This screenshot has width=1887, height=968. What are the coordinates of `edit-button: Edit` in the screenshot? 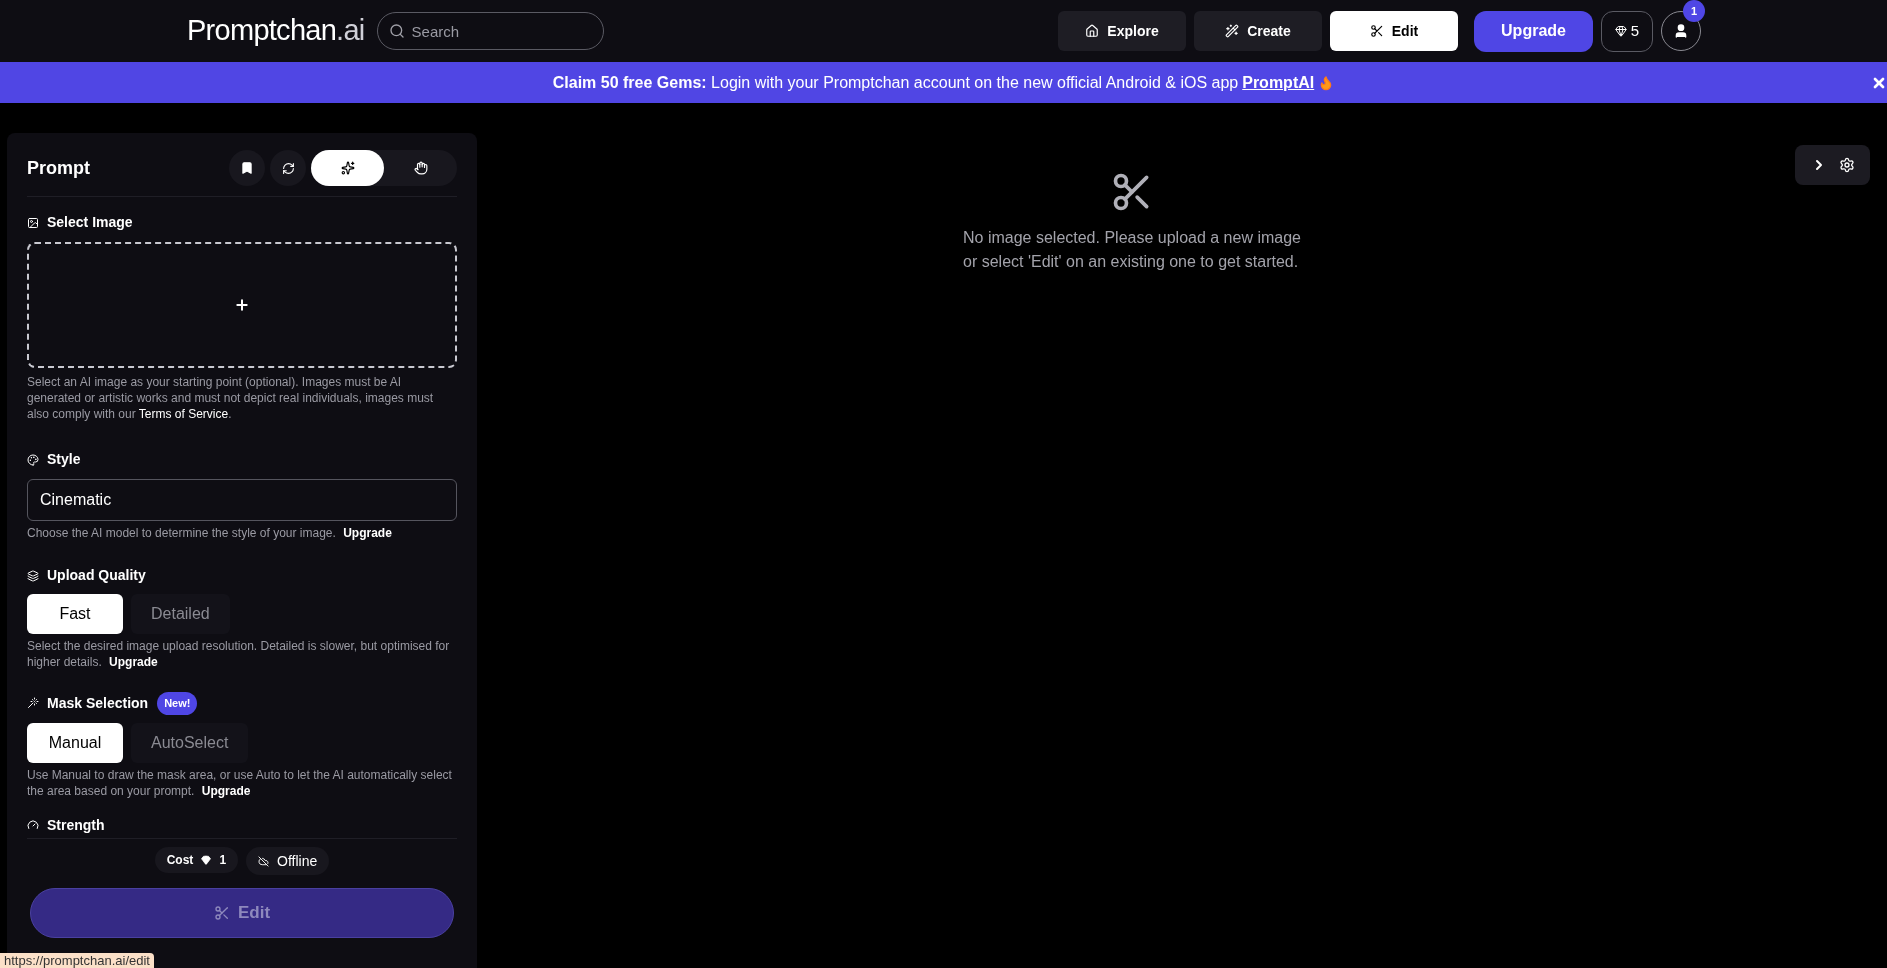 It's located at (242, 913).